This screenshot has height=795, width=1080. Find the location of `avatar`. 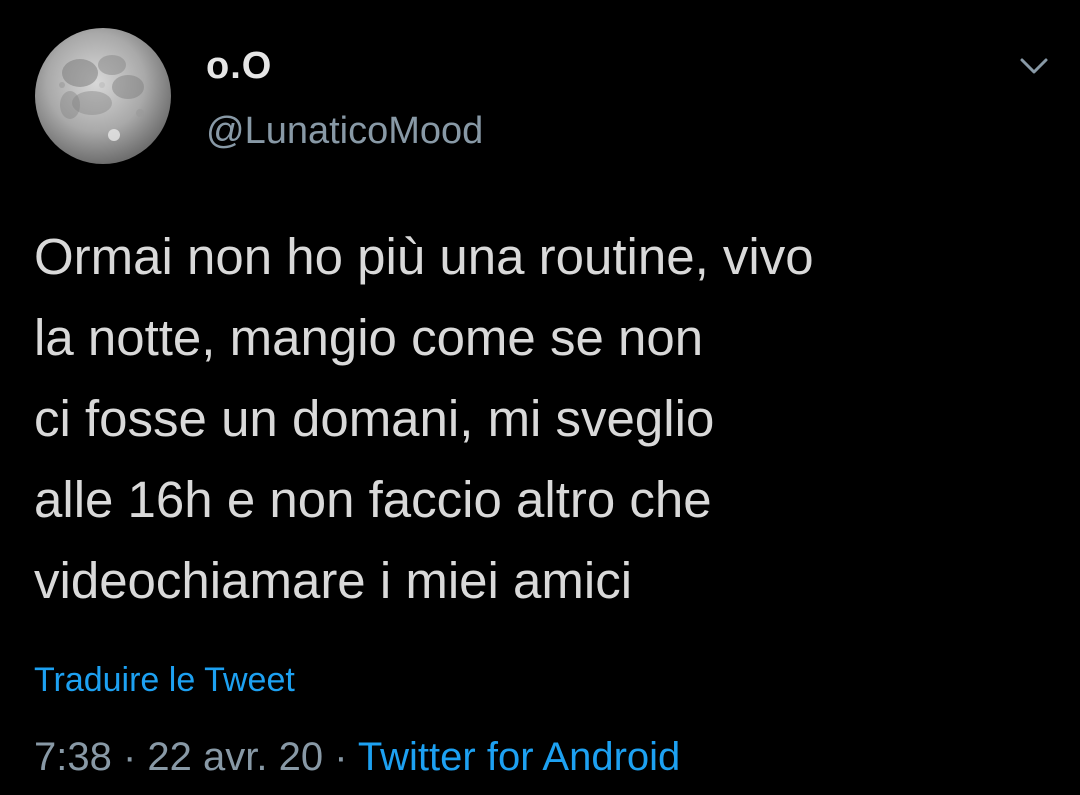

avatar is located at coordinates (103, 96).